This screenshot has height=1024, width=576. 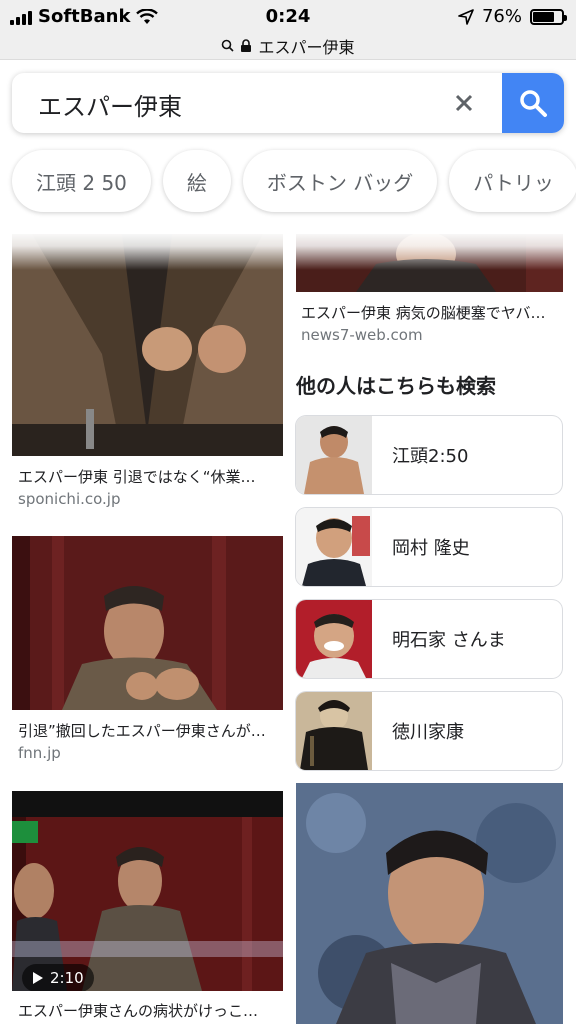 What do you see at coordinates (512, 181) in the screenshot?
I see `chip-patrick: パトリッ` at bounding box center [512, 181].